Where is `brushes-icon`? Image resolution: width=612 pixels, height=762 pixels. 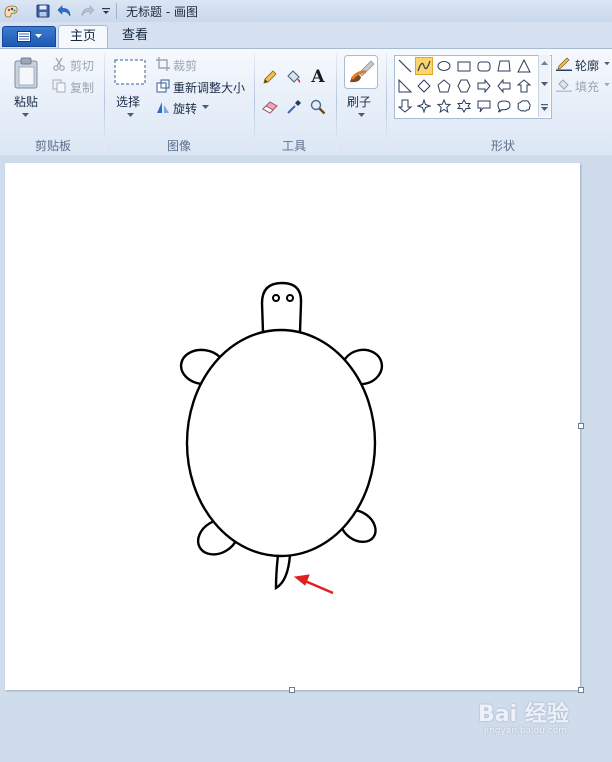 brushes-icon is located at coordinates (361, 73).